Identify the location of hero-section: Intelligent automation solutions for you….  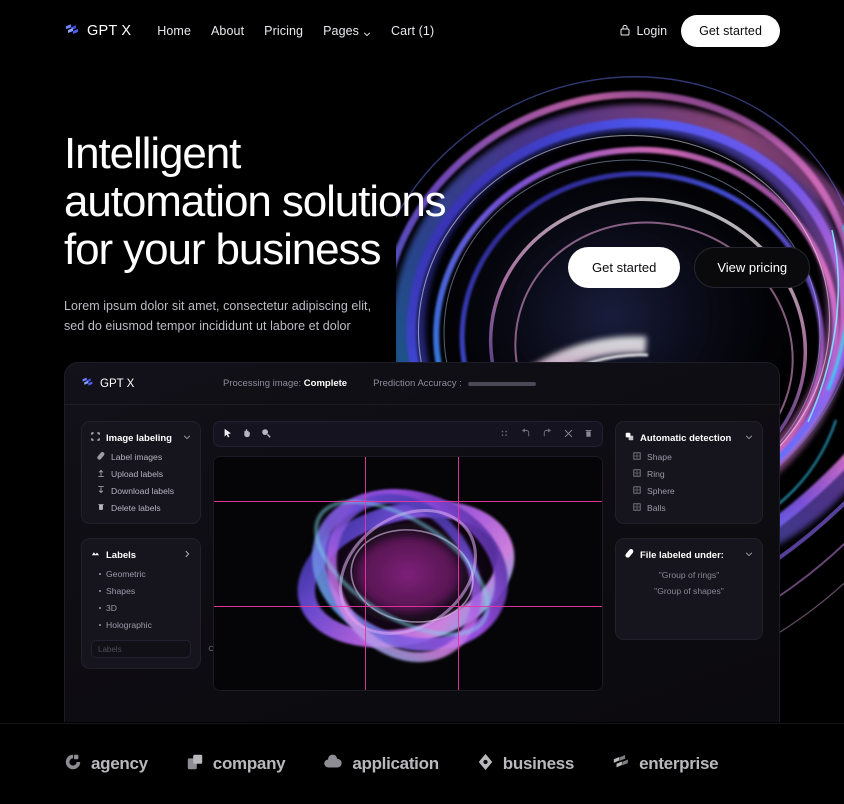
(255, 232).